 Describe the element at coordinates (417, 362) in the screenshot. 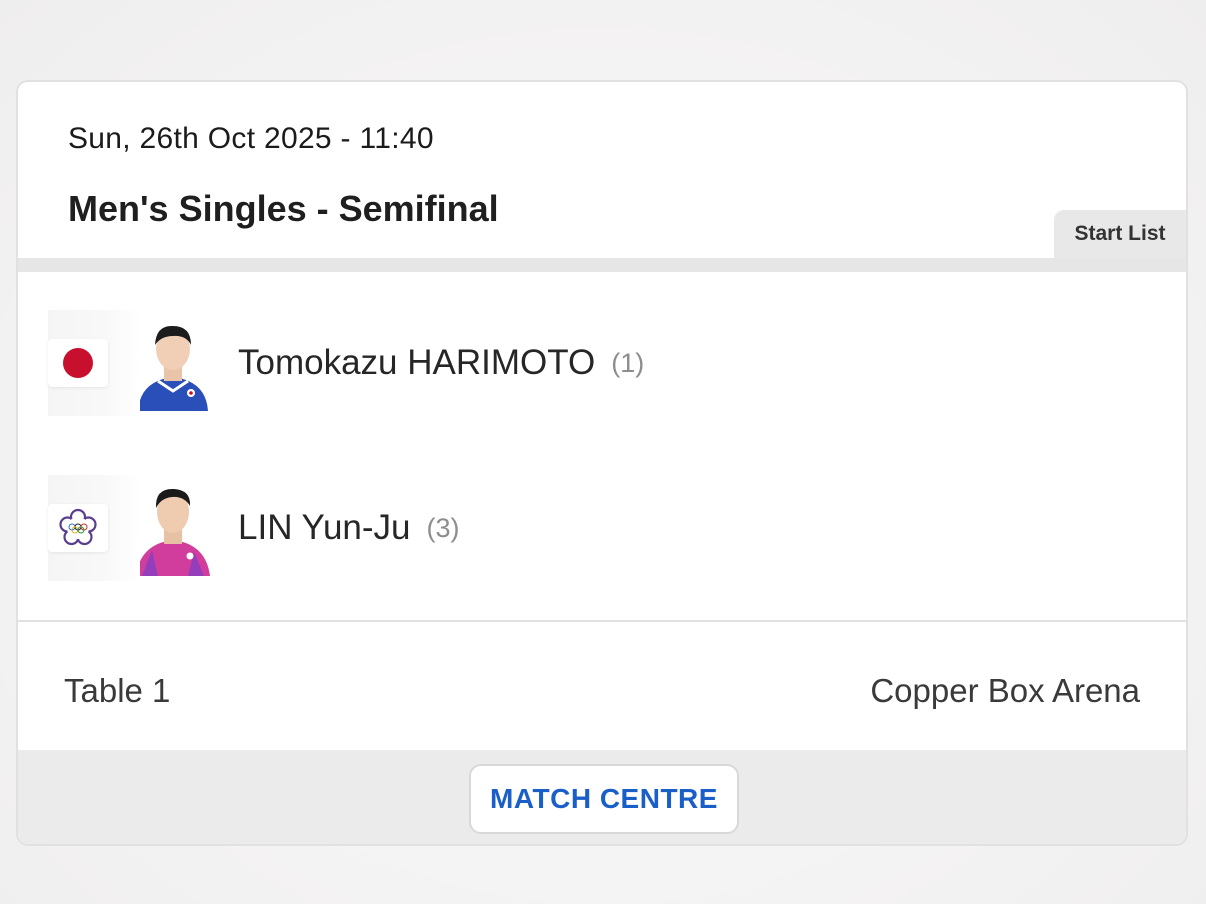

I see `player-name: Tomokazu HARIMOTO` at that location.